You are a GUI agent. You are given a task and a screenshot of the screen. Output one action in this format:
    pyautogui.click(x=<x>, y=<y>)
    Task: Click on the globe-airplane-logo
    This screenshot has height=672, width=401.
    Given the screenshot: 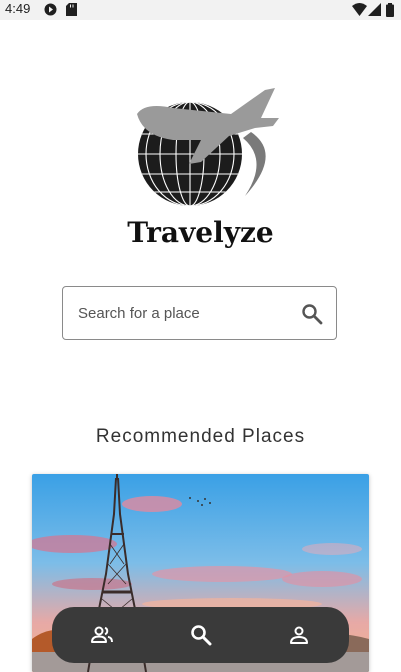 What is the action you would take?
    pyautogui.click(x=208, y=147)
    